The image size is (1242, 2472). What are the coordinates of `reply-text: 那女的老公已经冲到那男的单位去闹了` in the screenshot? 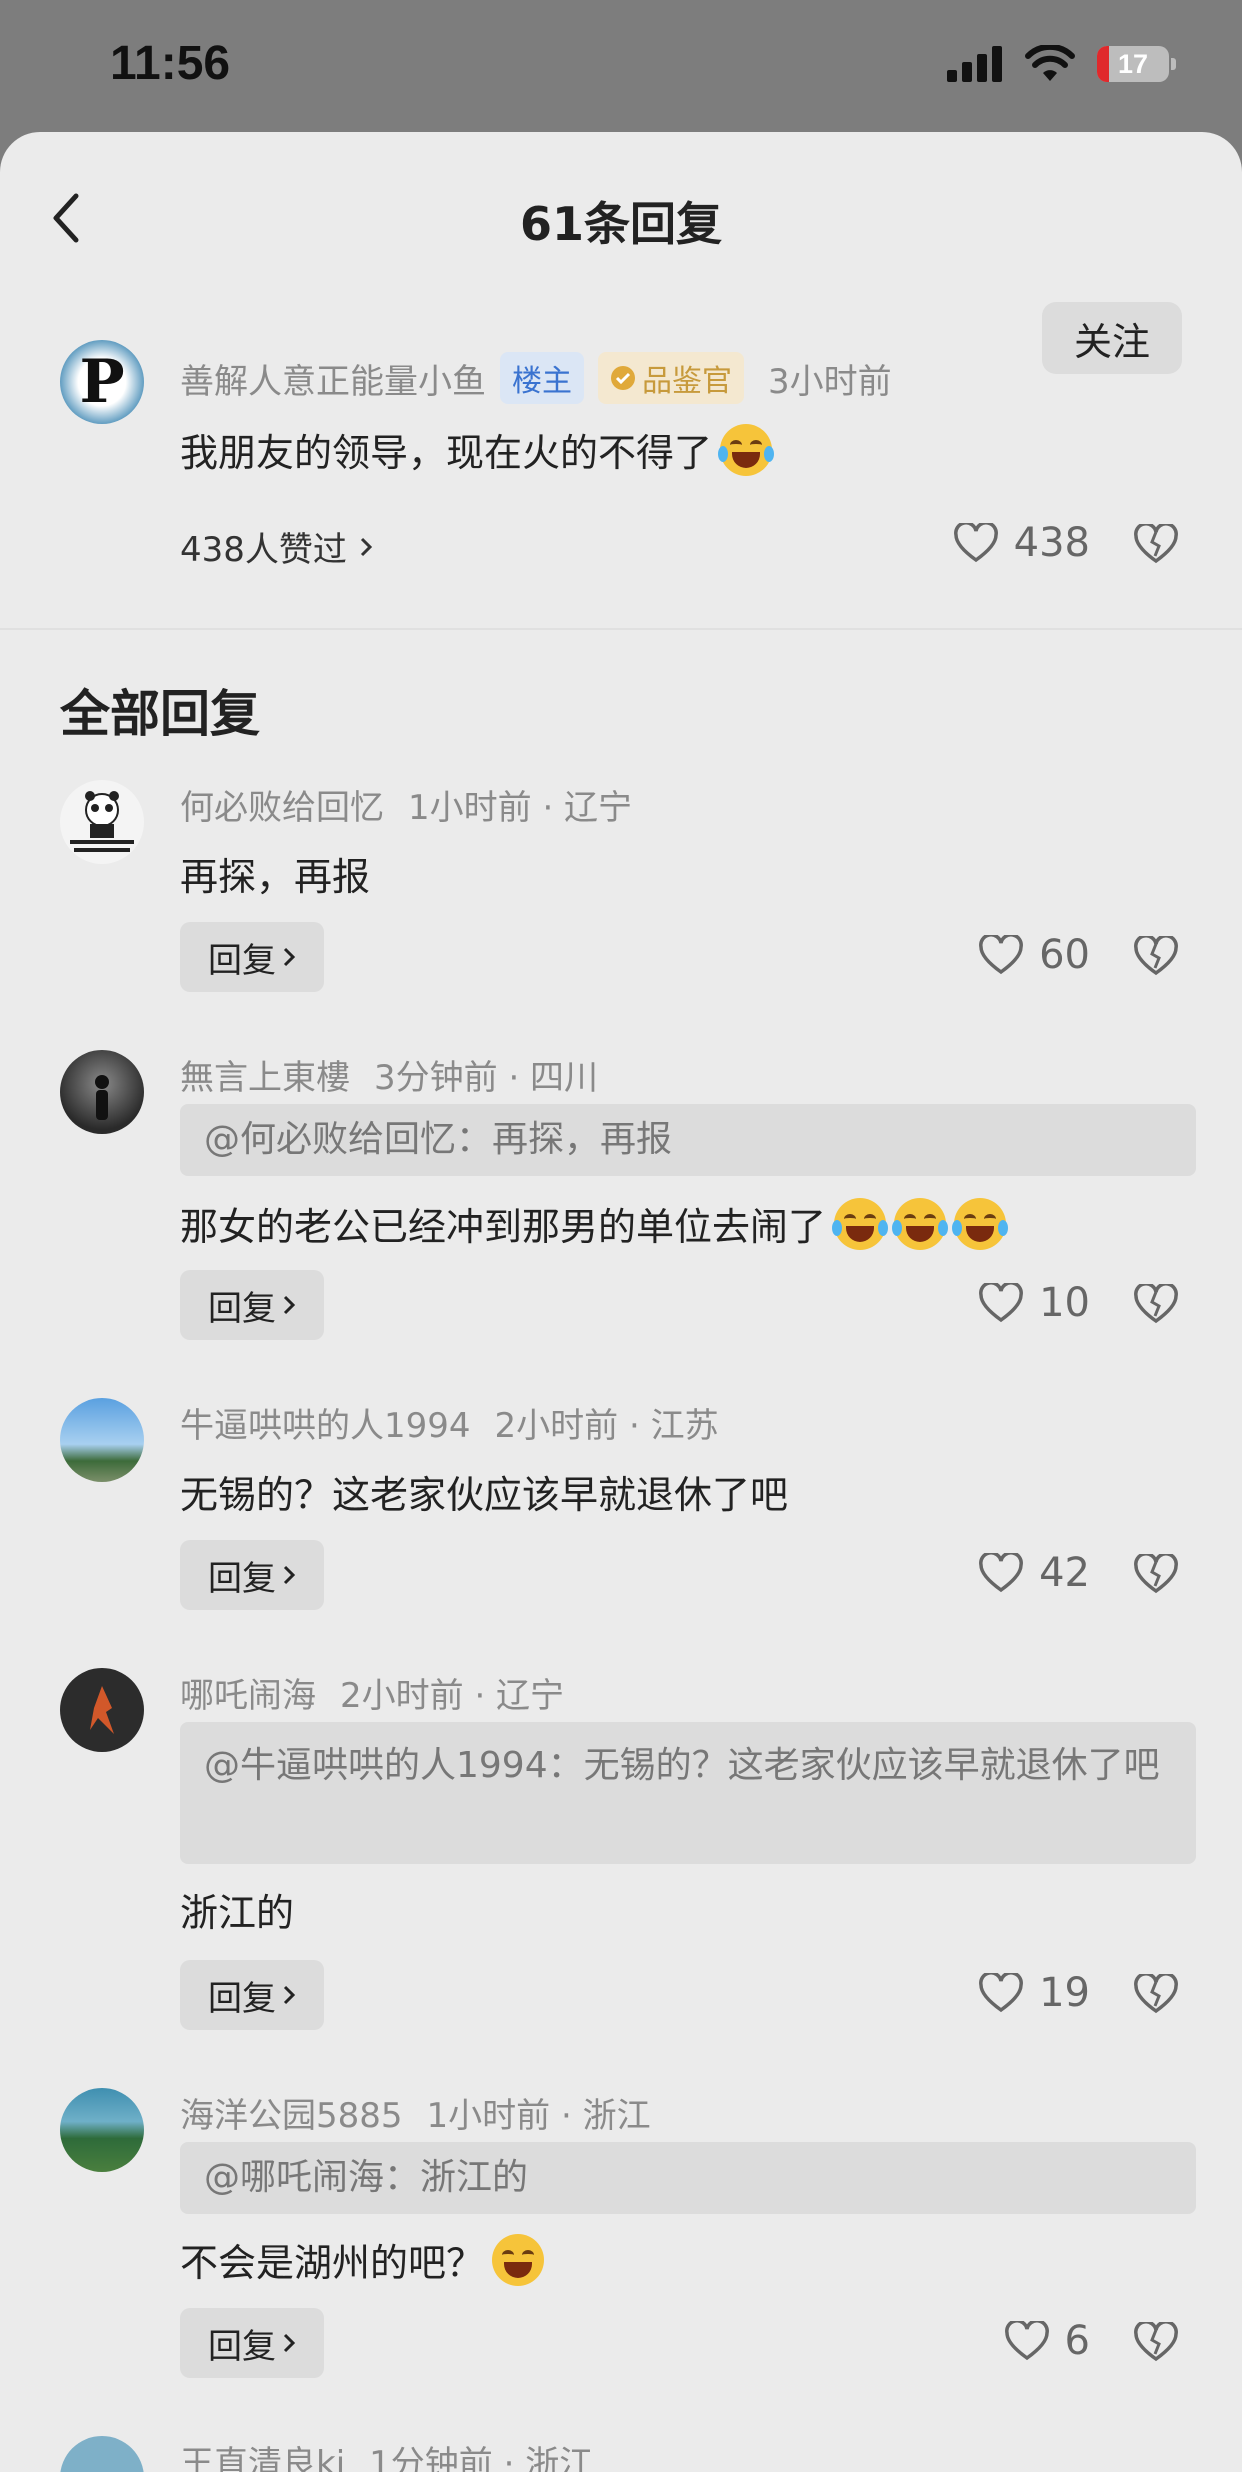 It's located at (594, 1223).